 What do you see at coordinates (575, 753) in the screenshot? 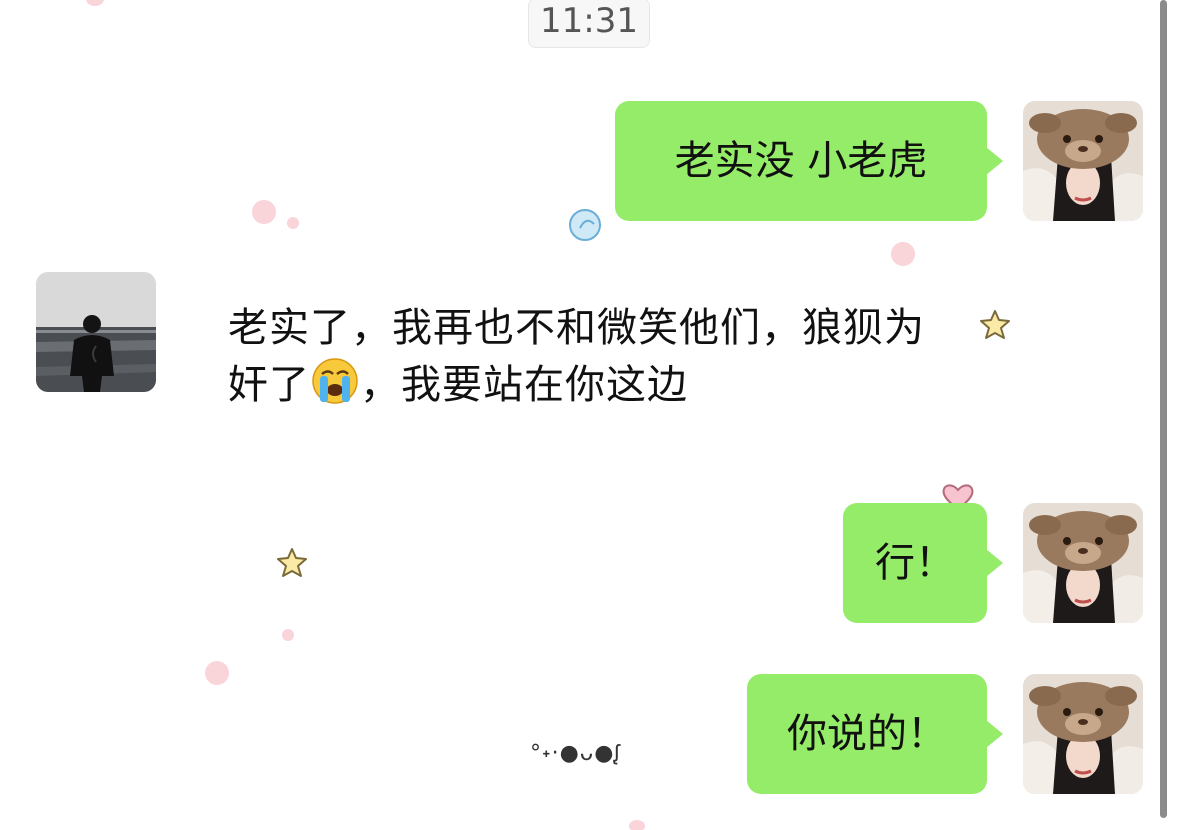
I see `kaomoji-decoration: °˖·●ᴗ●ᶘ` at bounding box center [575, 753].